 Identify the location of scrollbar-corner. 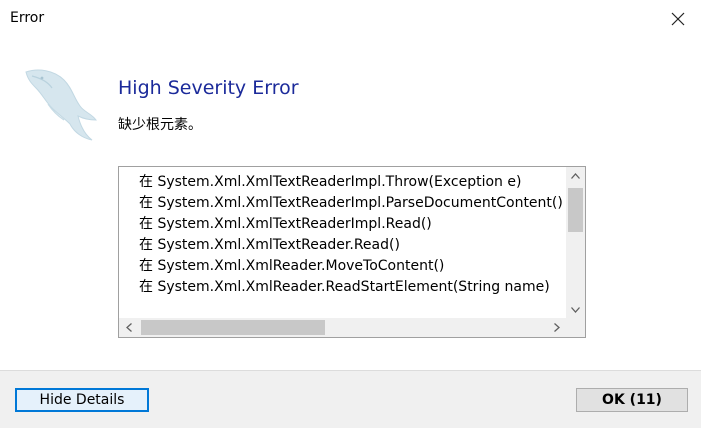
(575, 327).